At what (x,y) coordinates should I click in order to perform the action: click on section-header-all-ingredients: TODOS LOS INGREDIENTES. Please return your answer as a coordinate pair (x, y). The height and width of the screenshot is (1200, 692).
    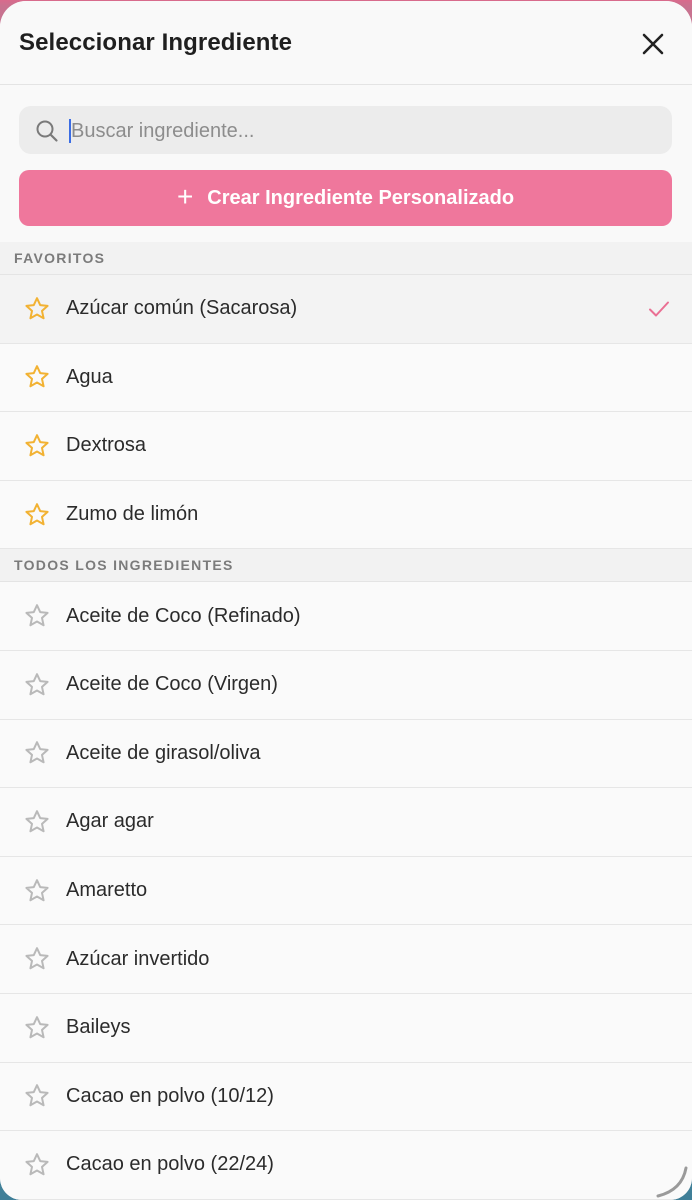
    Looking at the image, I should click on (346, 566).